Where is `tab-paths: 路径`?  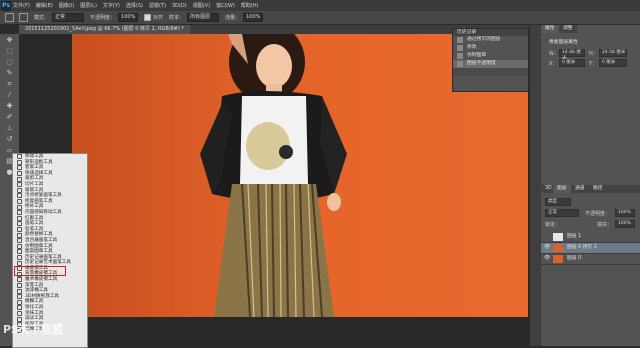
tab-paths: 路径 is located at coordinates (598, 189).